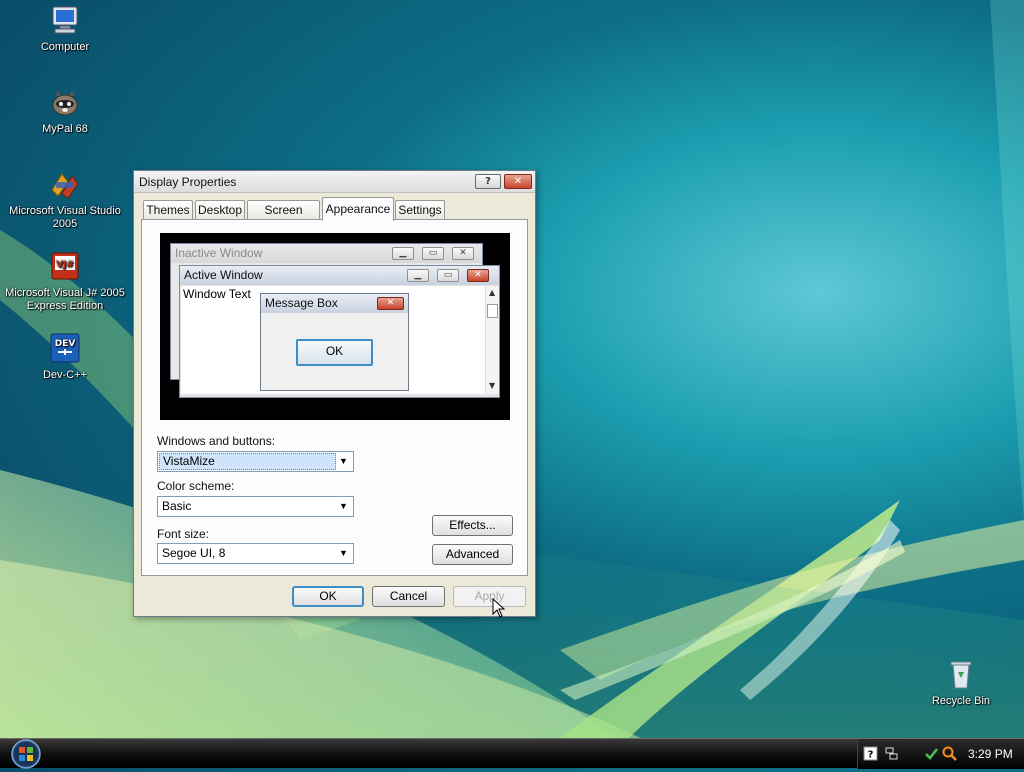  I want to click on tab-themes: Themes, so click(168, 210).